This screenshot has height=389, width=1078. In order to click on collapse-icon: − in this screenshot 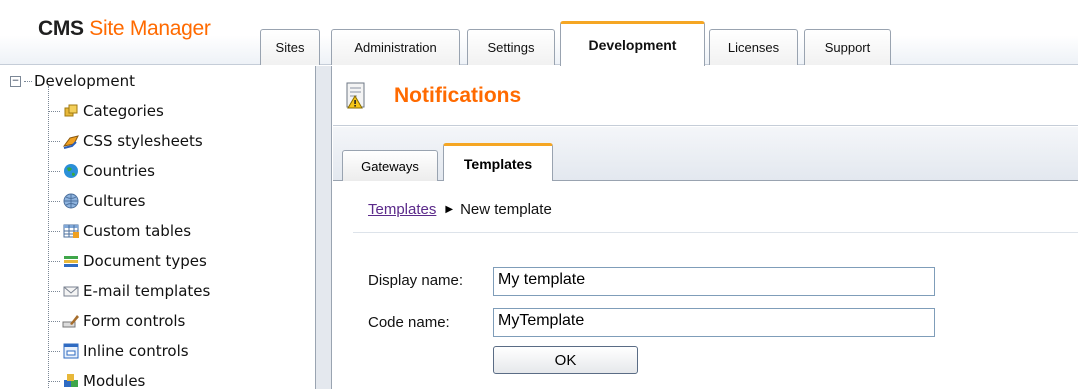, I will do `click(15, 81)`.